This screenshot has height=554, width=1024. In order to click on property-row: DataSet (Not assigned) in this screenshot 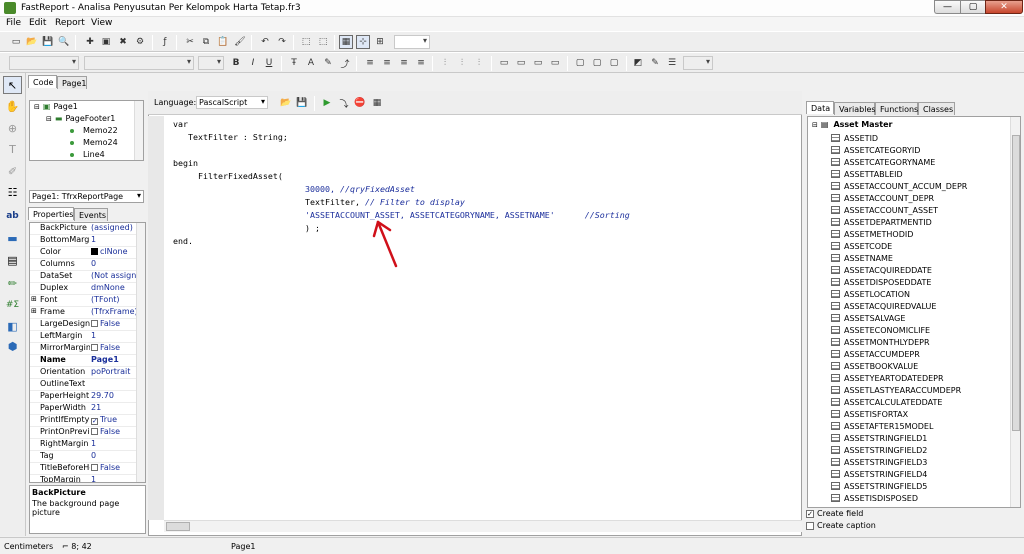, I will do `click(84, 277)`.